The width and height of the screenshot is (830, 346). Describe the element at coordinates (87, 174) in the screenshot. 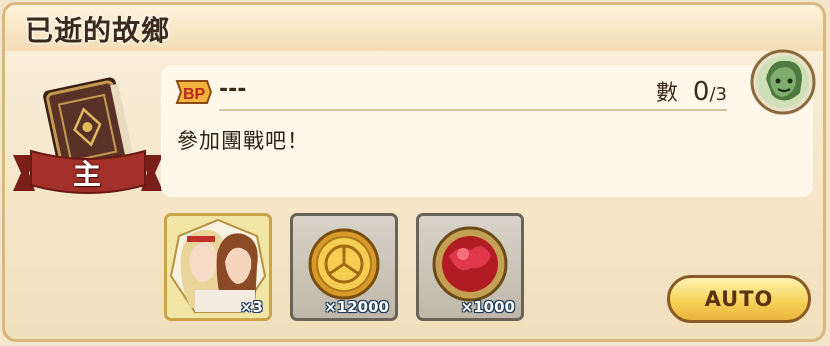

I see `main-badge-label: 主` at that location.